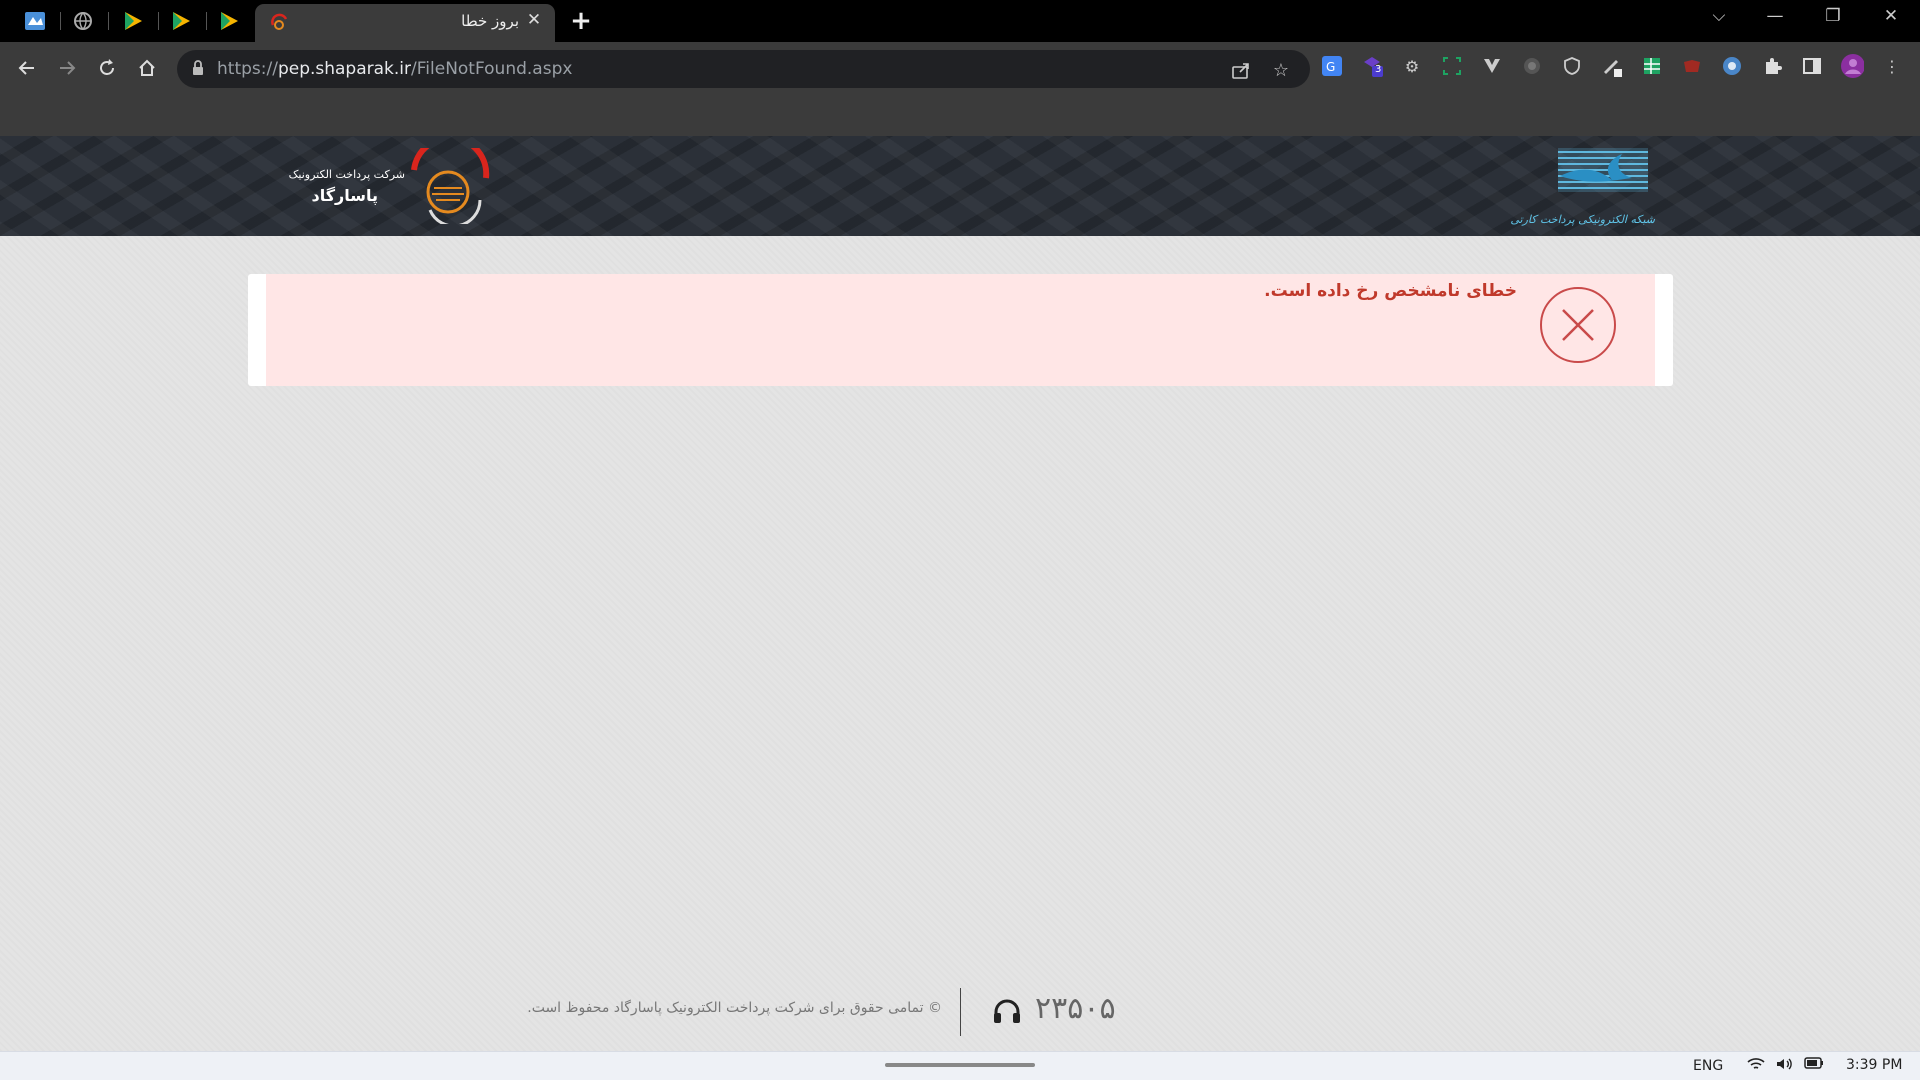 The height and width of the screenshot is (1080, 1920). I want to click on pep-logo-subtitle: شرکت پرداخت الکترونیک, so click(346, 174).